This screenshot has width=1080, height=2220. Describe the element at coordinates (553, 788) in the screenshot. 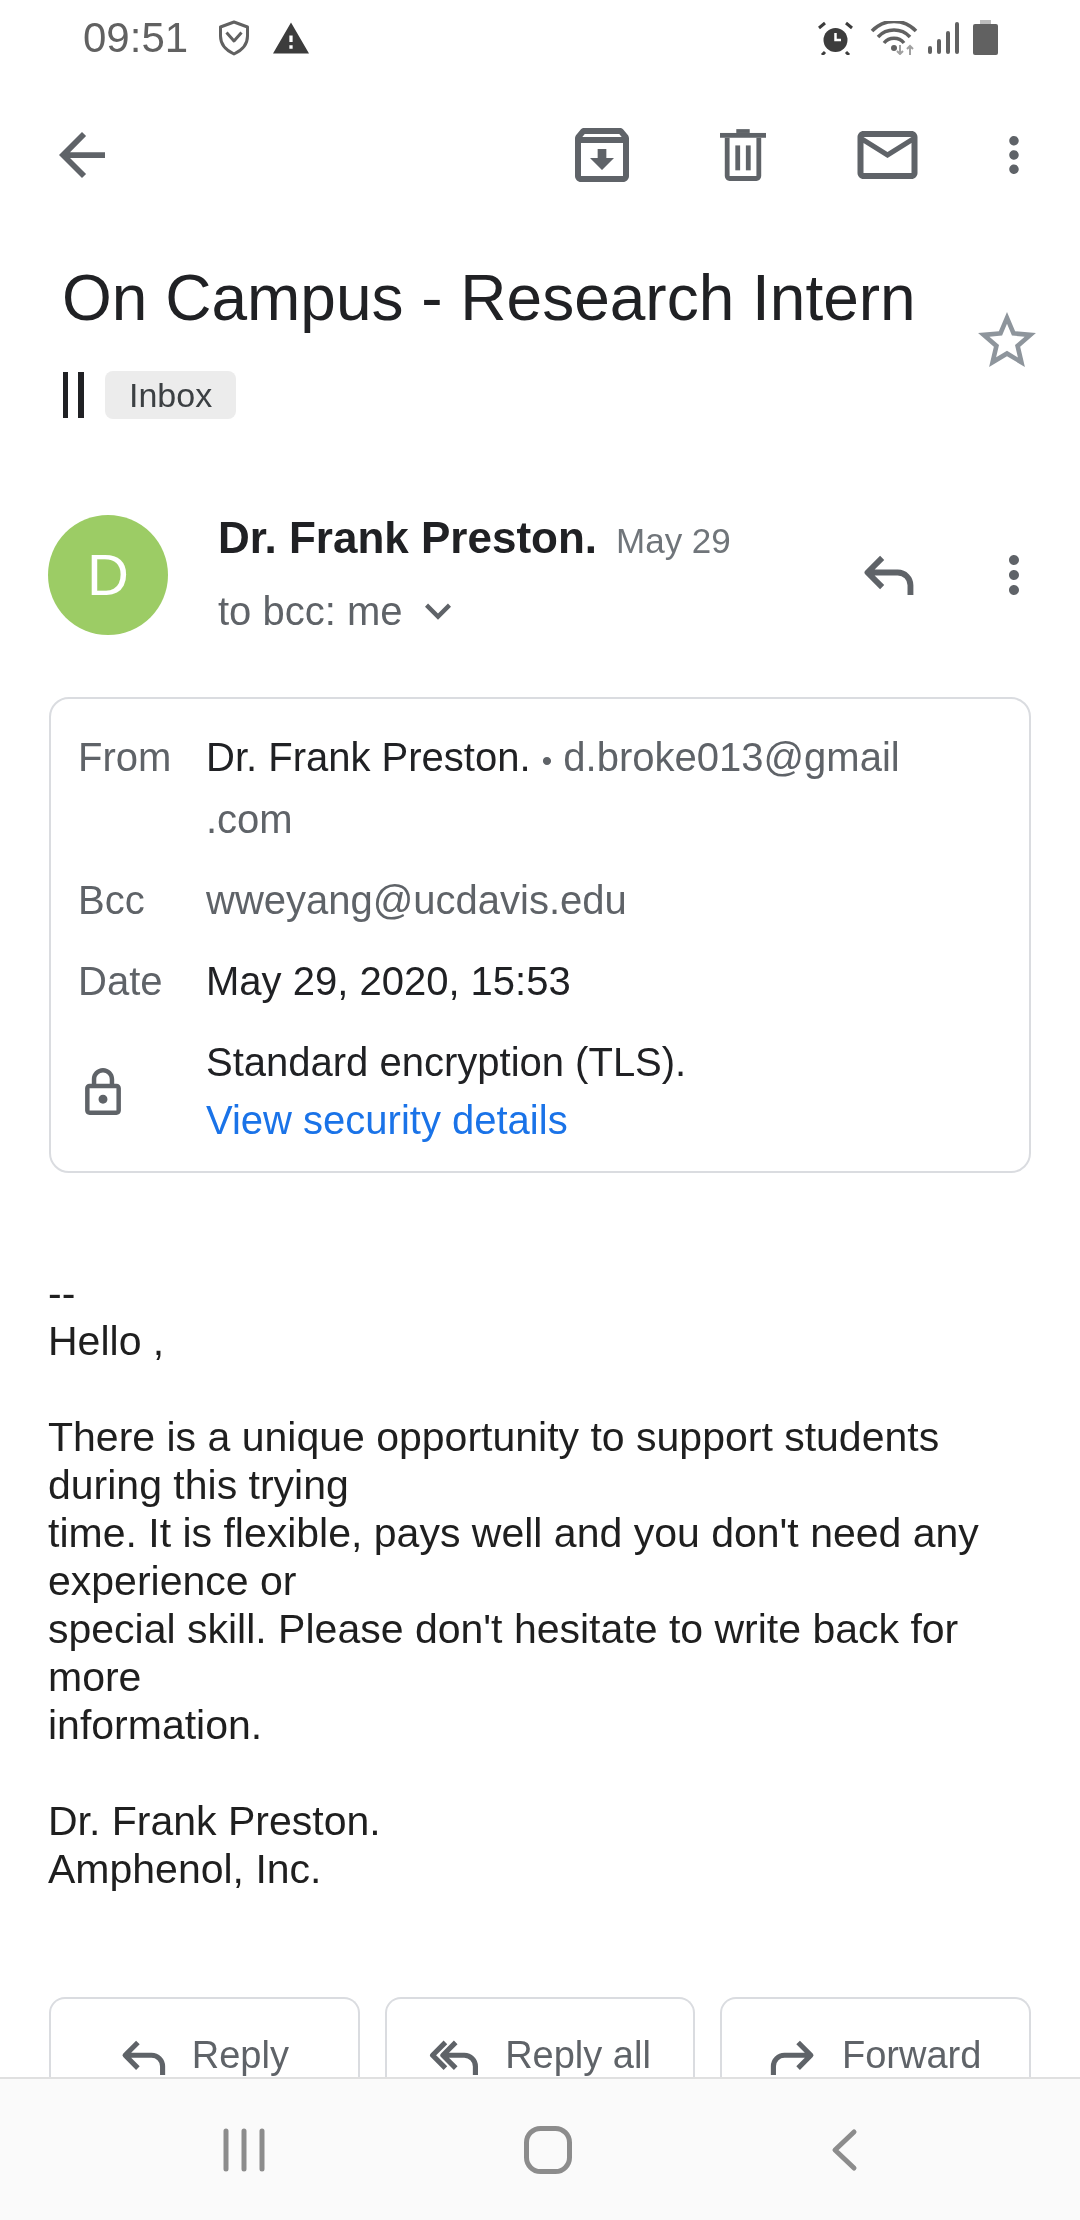

I see `sender-address: Dr. Frank Preston. • d.broke013@gmail.com` at that location.